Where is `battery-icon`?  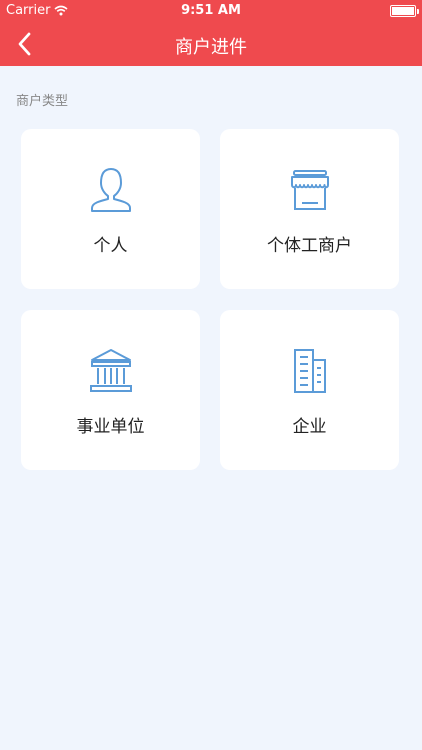 battery-icon is located at coordinates (404, 11).